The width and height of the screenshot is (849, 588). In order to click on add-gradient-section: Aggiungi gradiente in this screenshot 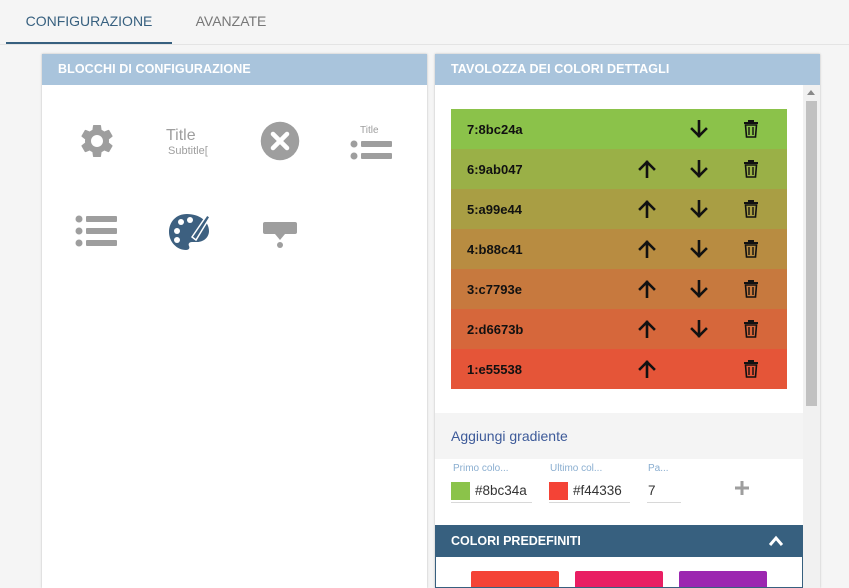, I will do `click(619, 436)`.